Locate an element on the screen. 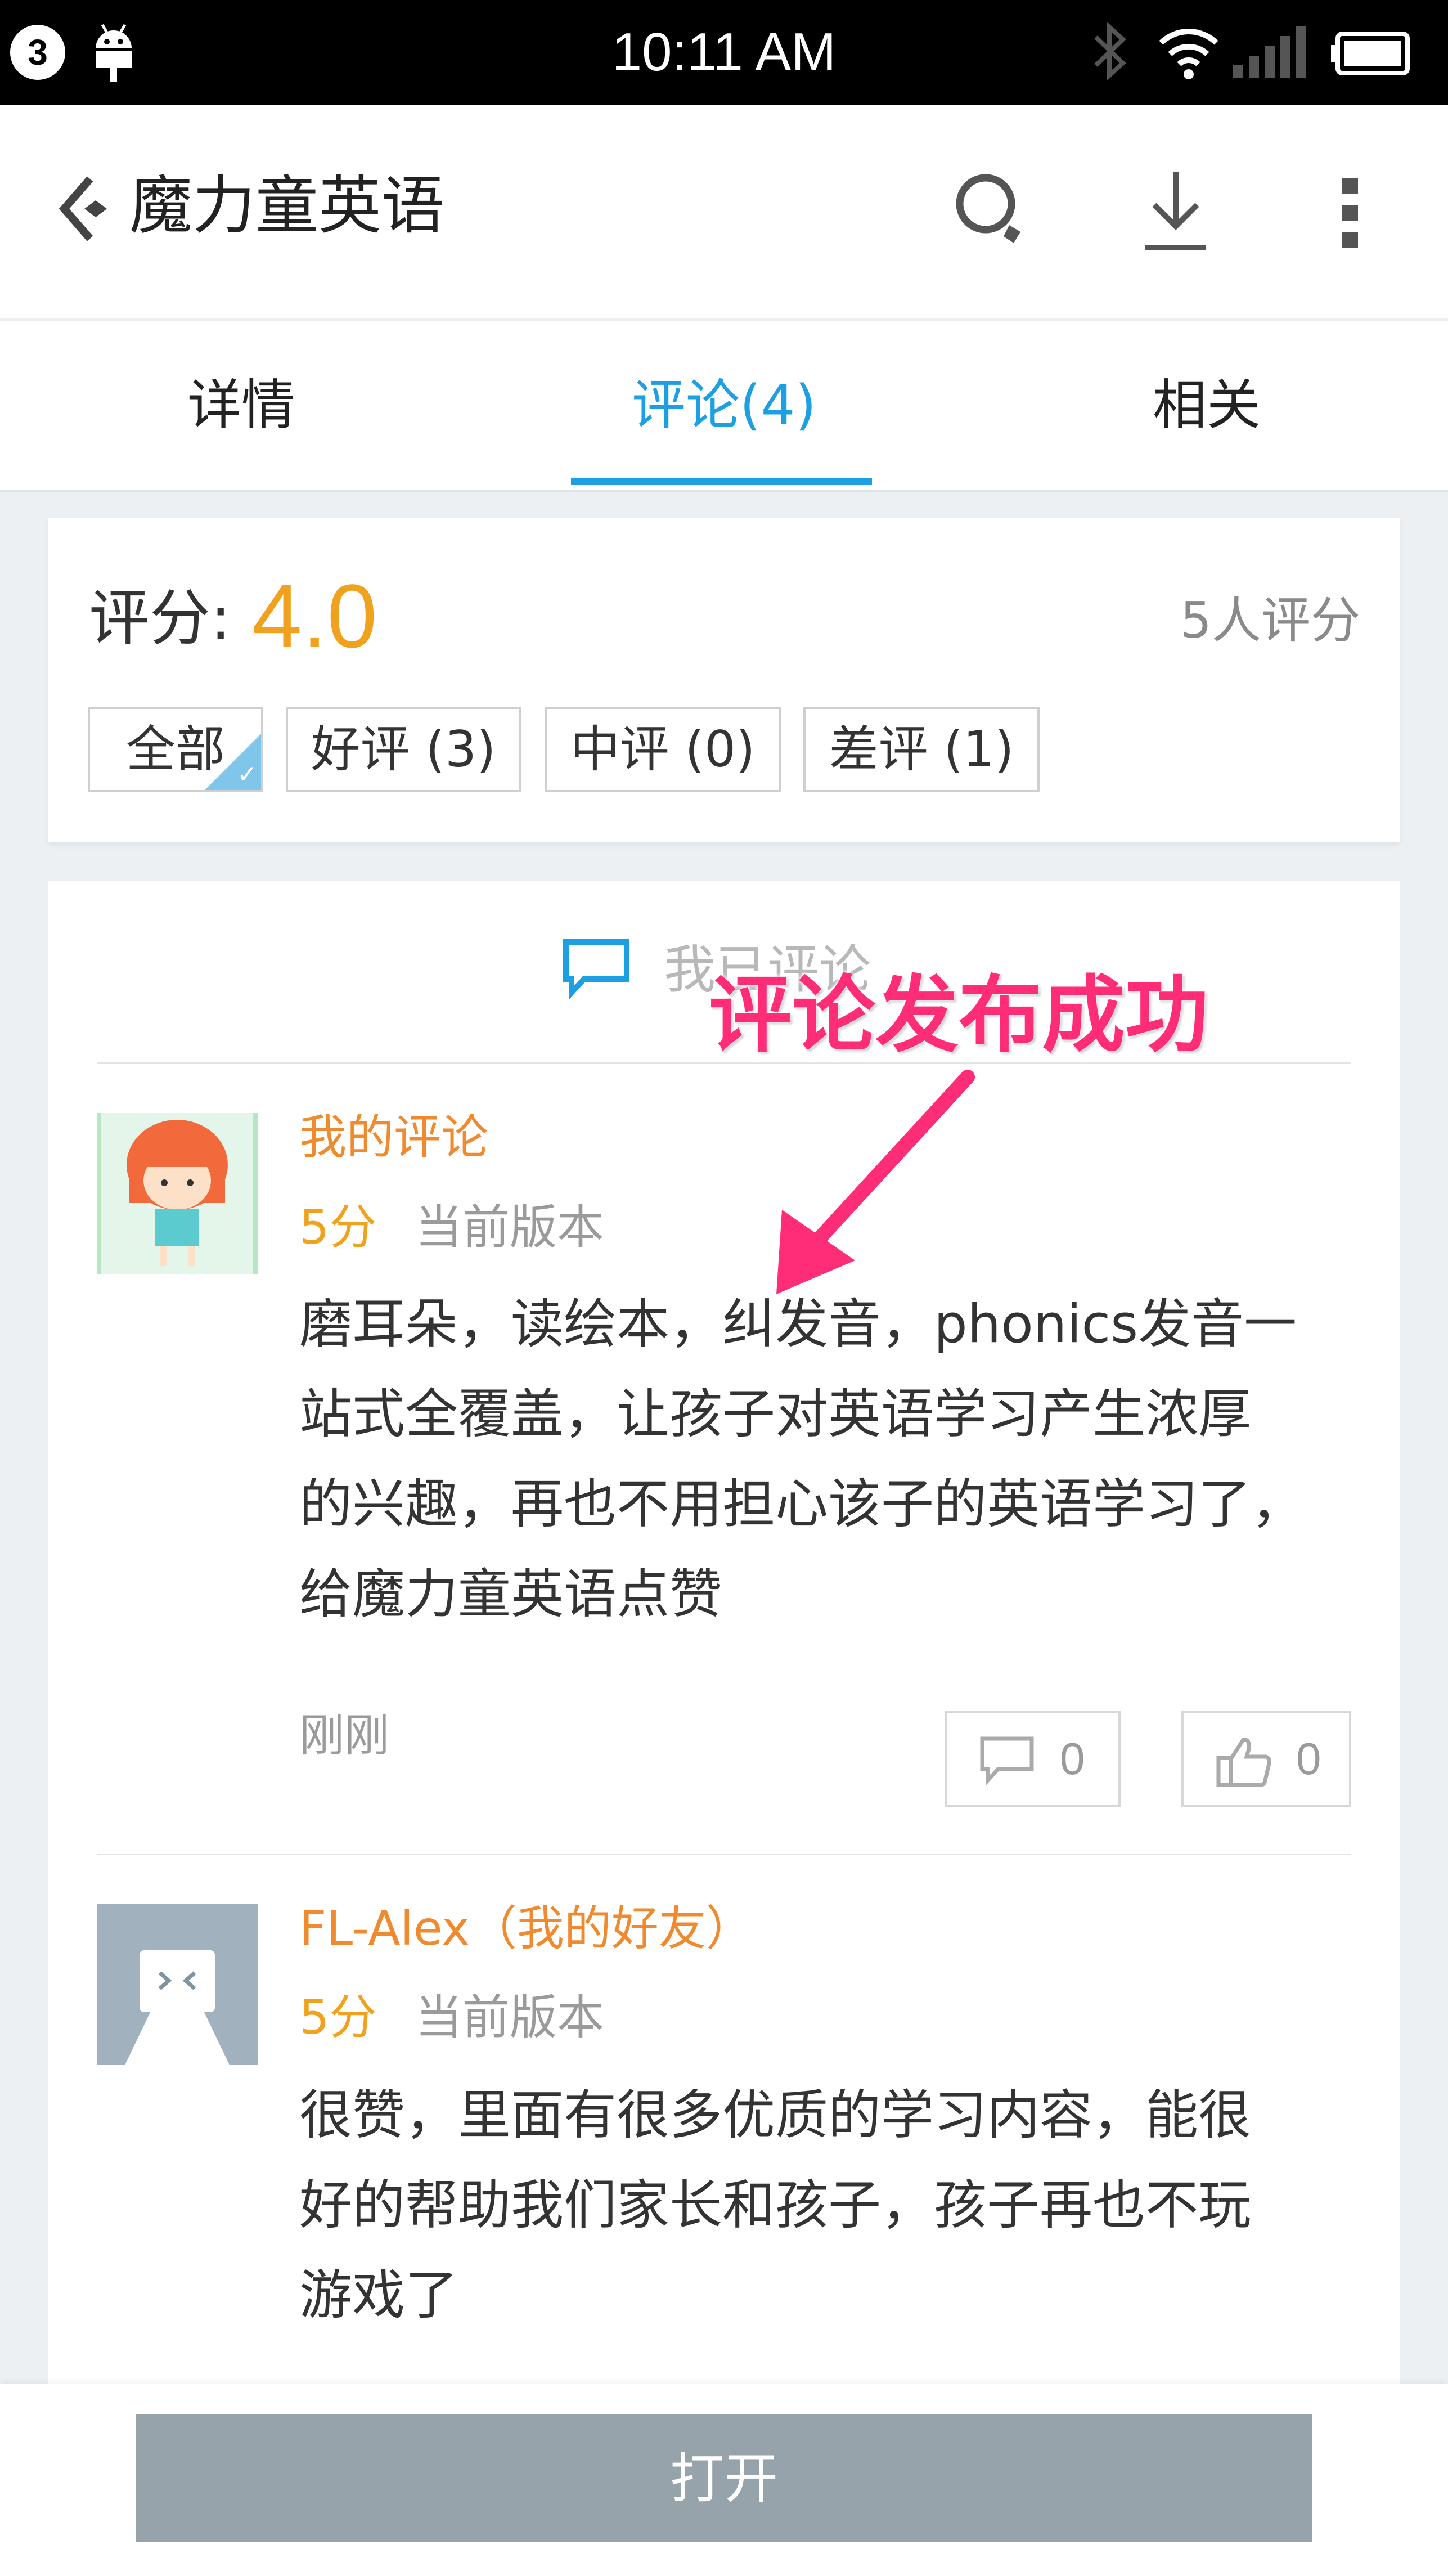 This screenshot has height=2576, width=1448. open-button: 打开 is located at coordinates (724, 2478).